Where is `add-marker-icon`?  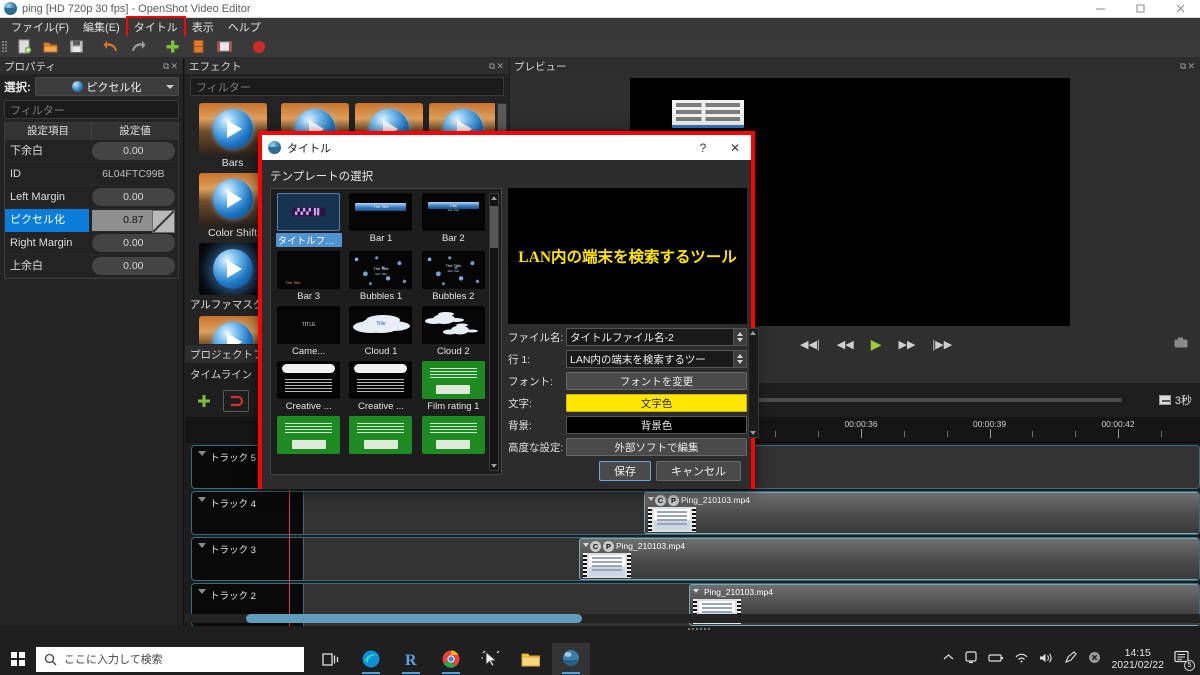 add-marker-icon is located at coordinates (198, 47).